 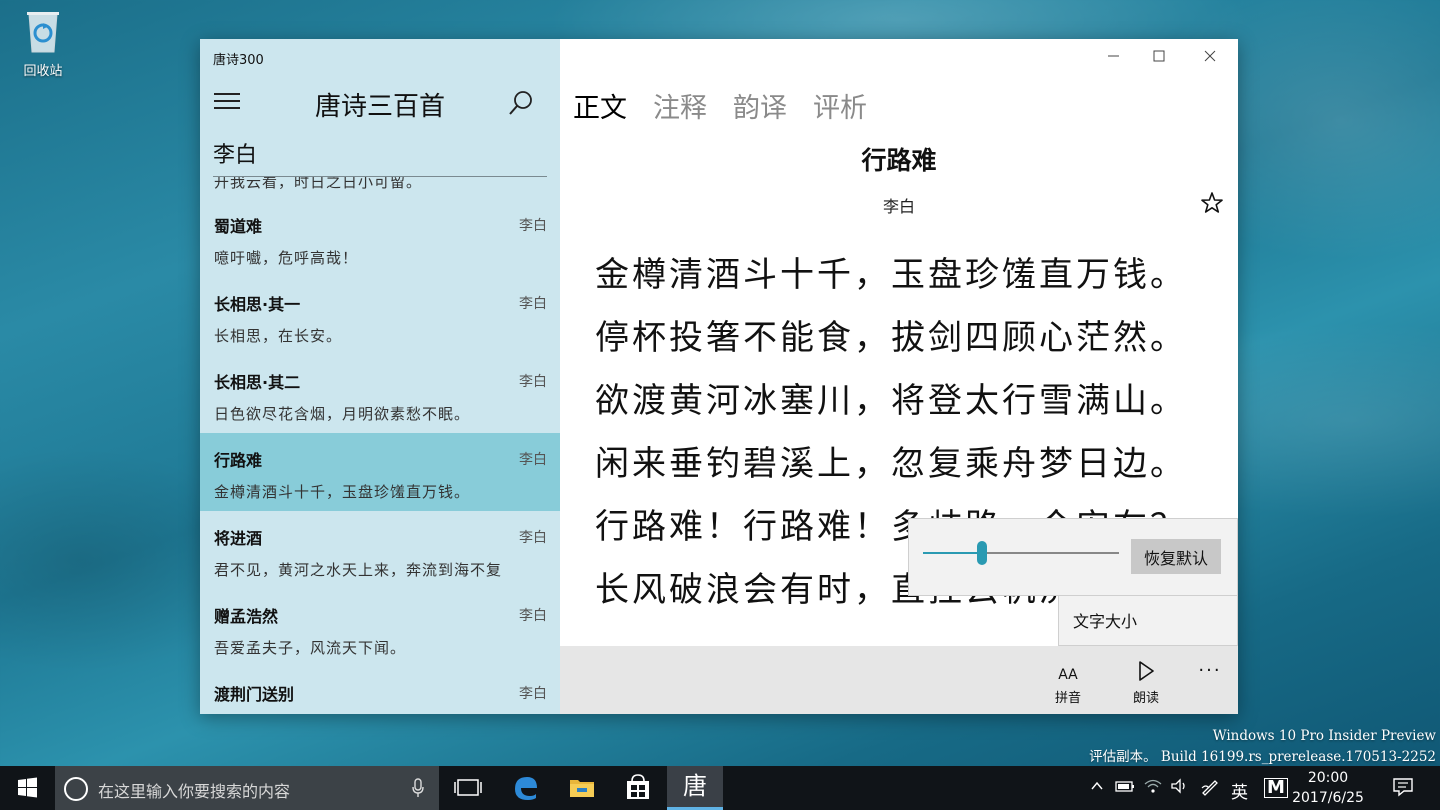 I want to click on pinyin-button: AA 拼音, so click(x=1068, y=683).